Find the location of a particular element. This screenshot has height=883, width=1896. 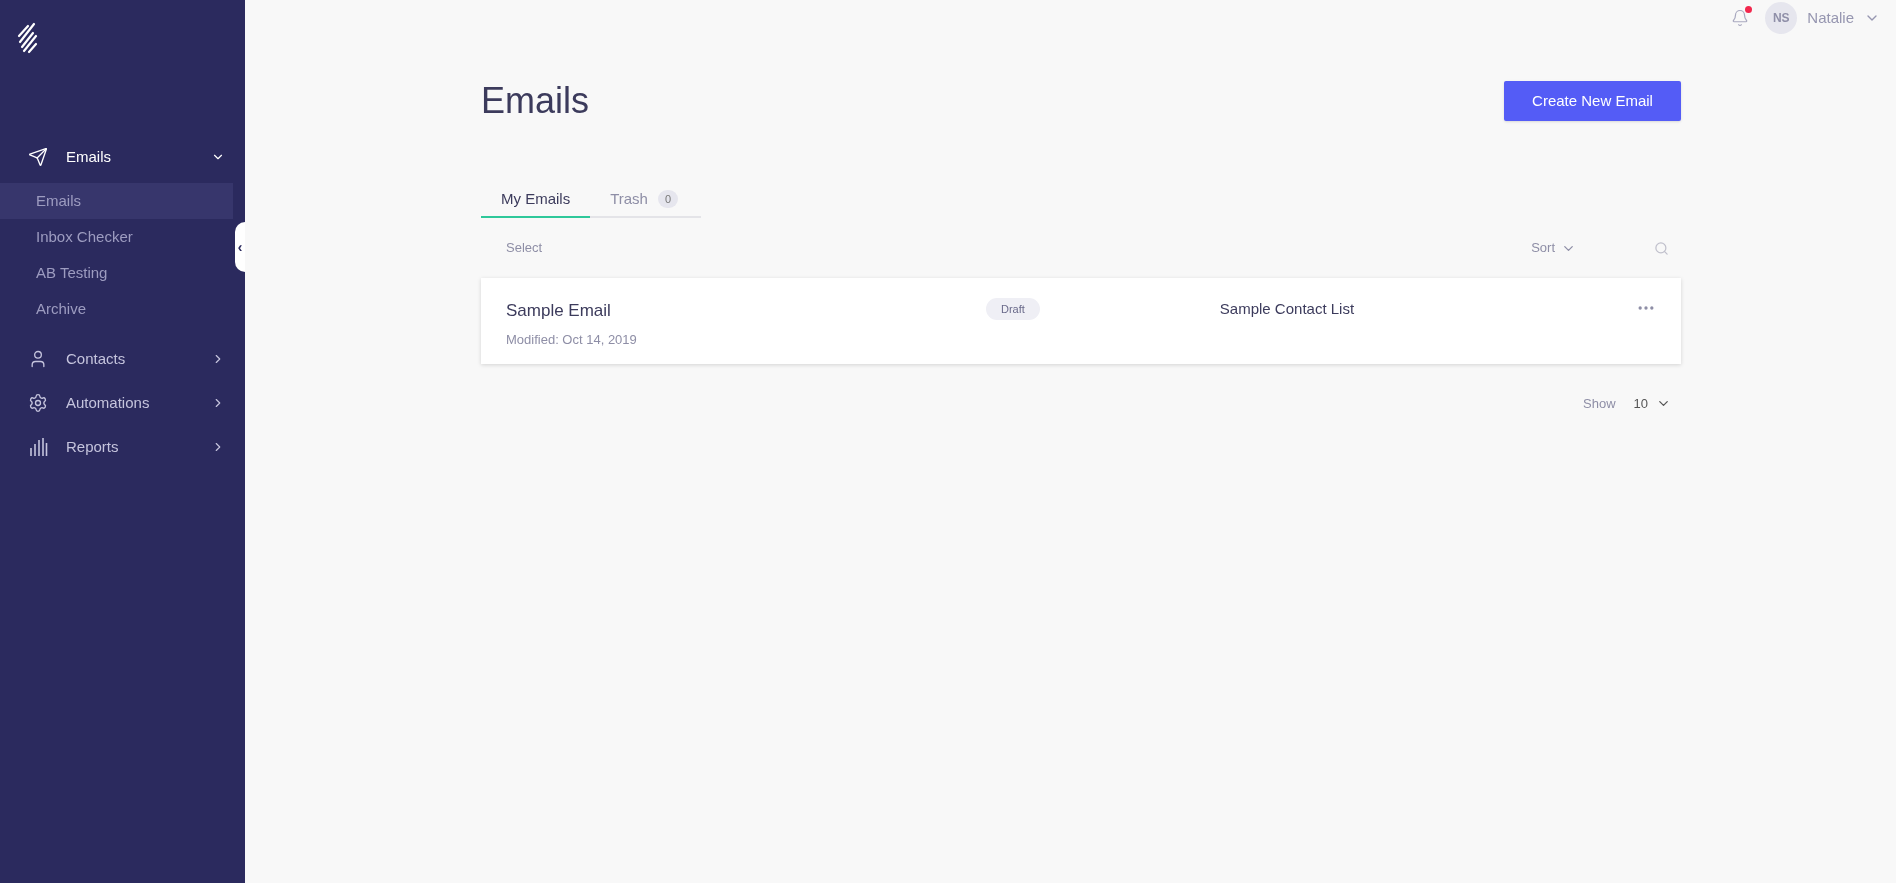

nav-subitem: Emails is located at coordinates (116, 201).